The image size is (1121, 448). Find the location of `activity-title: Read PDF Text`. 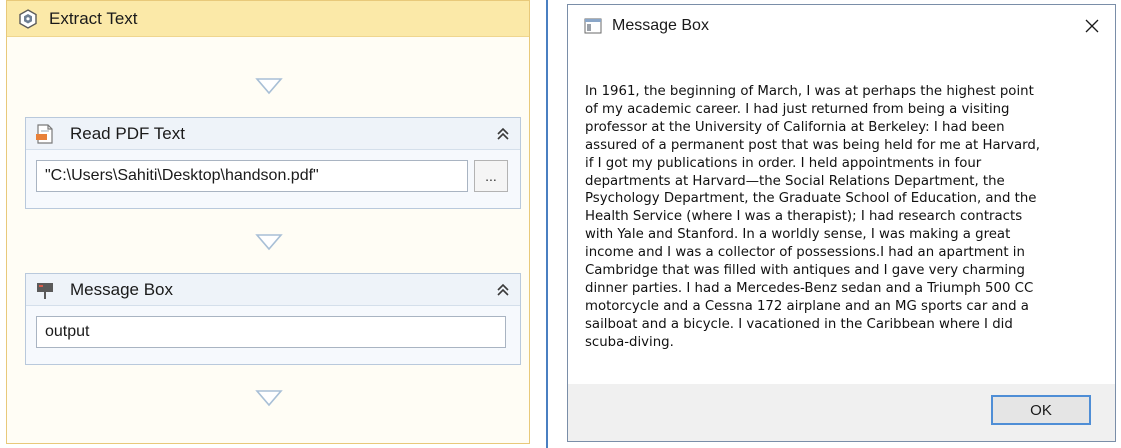

activity-title: Read PDF Text is located at coordinates (127, 133).